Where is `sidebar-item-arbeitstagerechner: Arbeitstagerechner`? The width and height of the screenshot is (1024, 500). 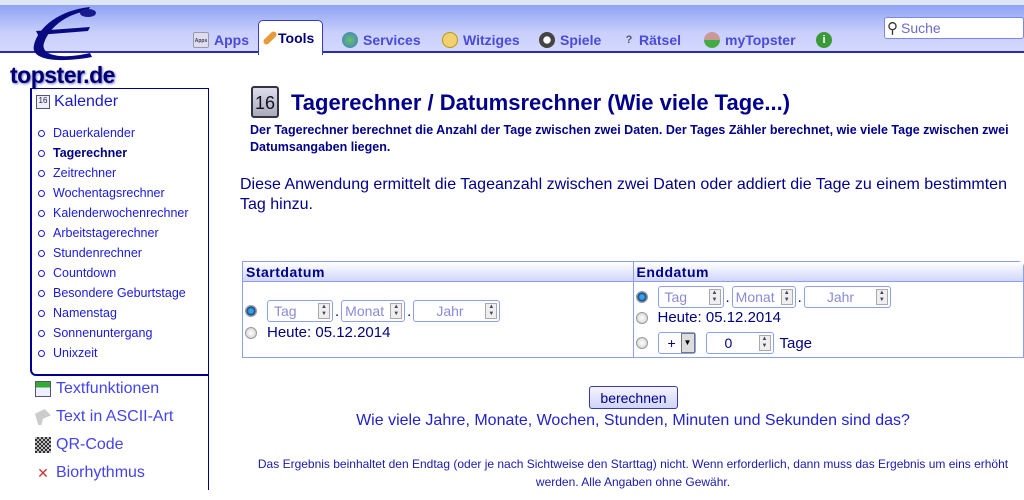
sidebar-item-arbeitstagerechner: Arbeitstagerechner is located at coordinates (113, 233).